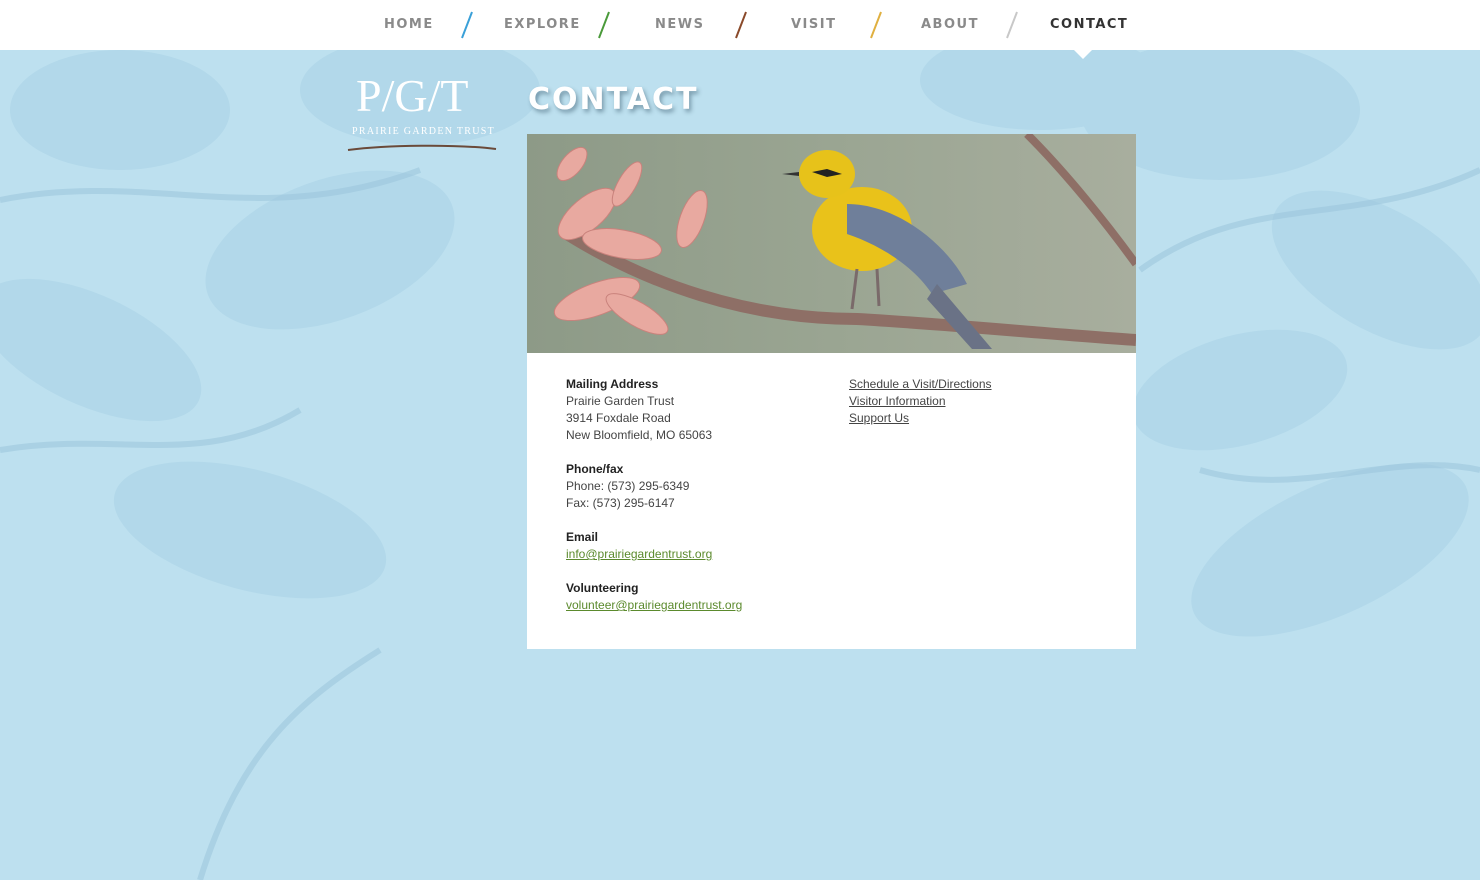 This screenshot has width=1480, height=880. What do you see at coordinates (595, 469) in the screenshot?
I see `phone-fax-heading: Phone/fax` at bounding box center [595, 469].